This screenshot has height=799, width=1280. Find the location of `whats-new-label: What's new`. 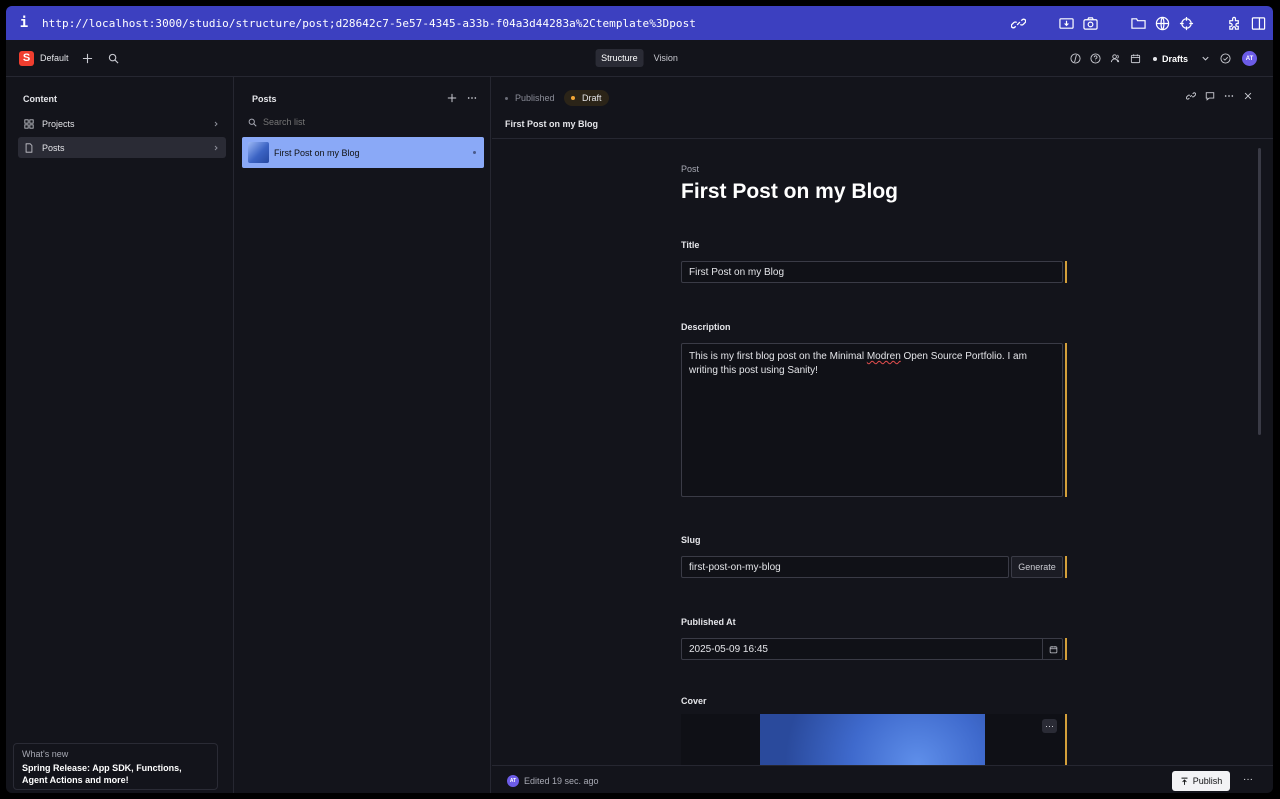

whats-new-label: What's new is located at coordinates (45, 754).